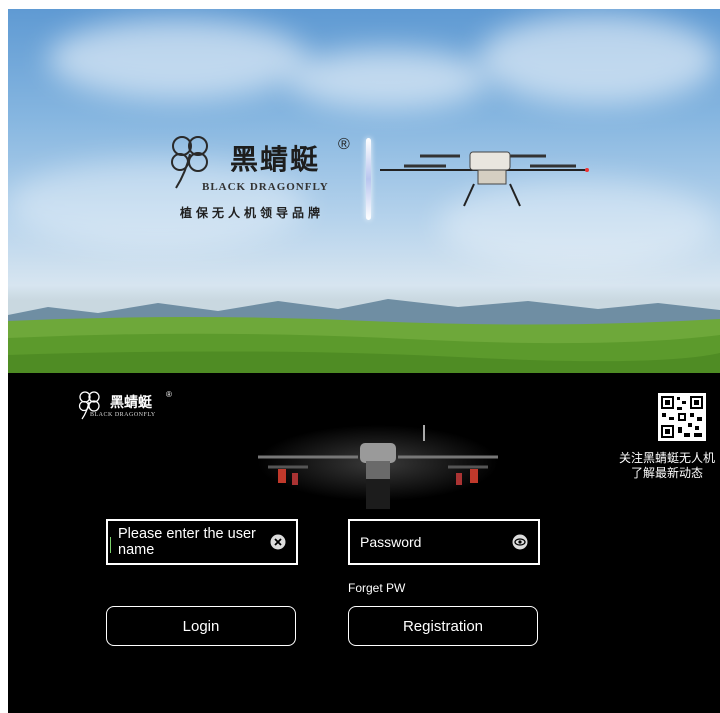  What do you see at coordinates (443, 626) in the screenshot?
I see `registration-button: Registration` at bounding box center [443, 626].